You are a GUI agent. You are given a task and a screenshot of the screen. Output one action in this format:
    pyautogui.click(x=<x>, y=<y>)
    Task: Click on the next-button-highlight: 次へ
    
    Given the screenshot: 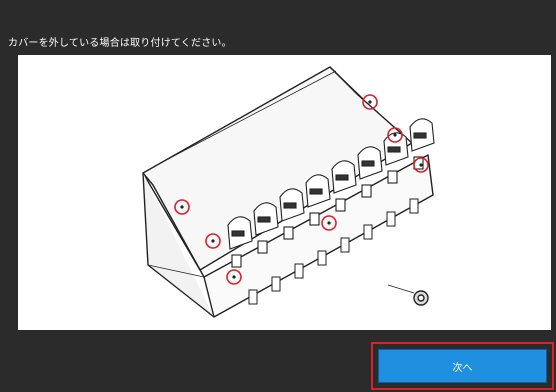 What is the action you would take?
    pyautogui.click(x=462, y=366)
    